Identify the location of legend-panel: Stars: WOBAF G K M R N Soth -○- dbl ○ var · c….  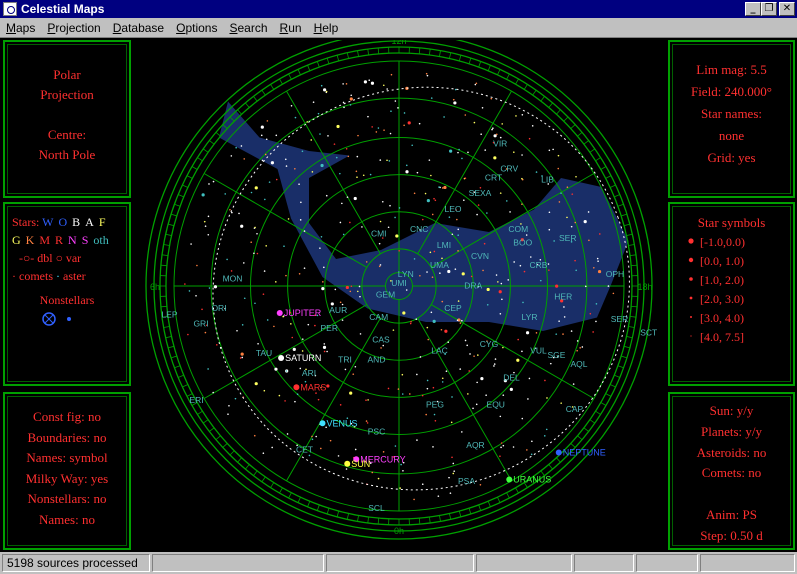
(67, 294).